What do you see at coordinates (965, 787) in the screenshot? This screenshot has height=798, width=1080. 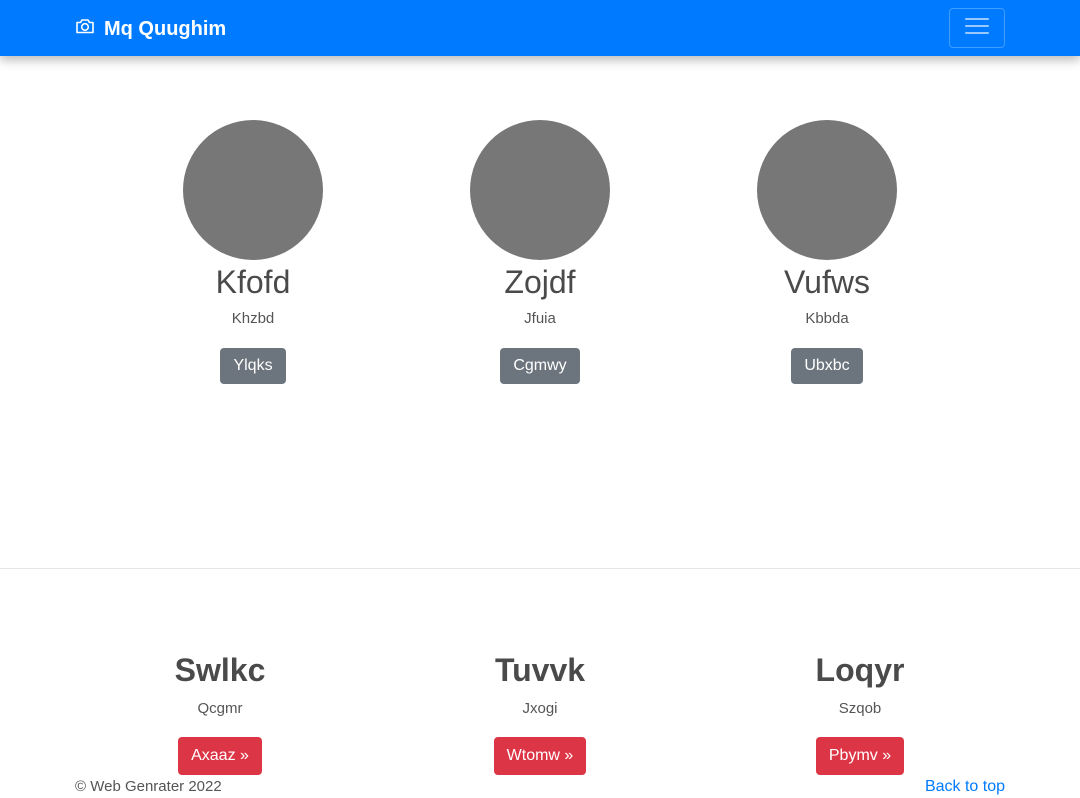 I see `back-to-top-link: Back to top` at bounding box center [965, 787].